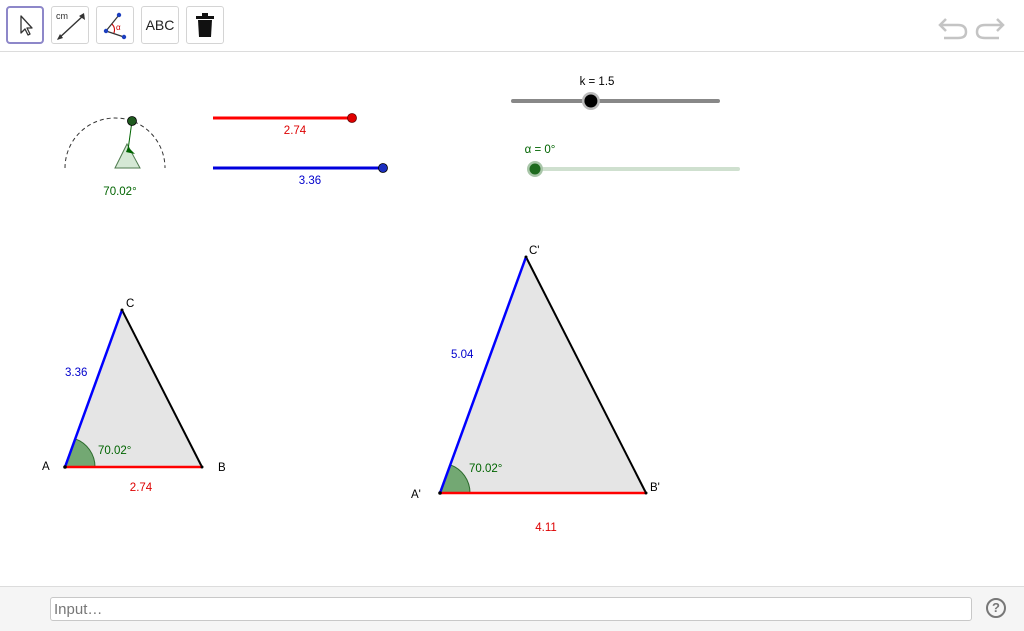 Image resolution: width=1024 pixels, height=631 pixels. I want to click on angle-control-arc, so click(115, 143).